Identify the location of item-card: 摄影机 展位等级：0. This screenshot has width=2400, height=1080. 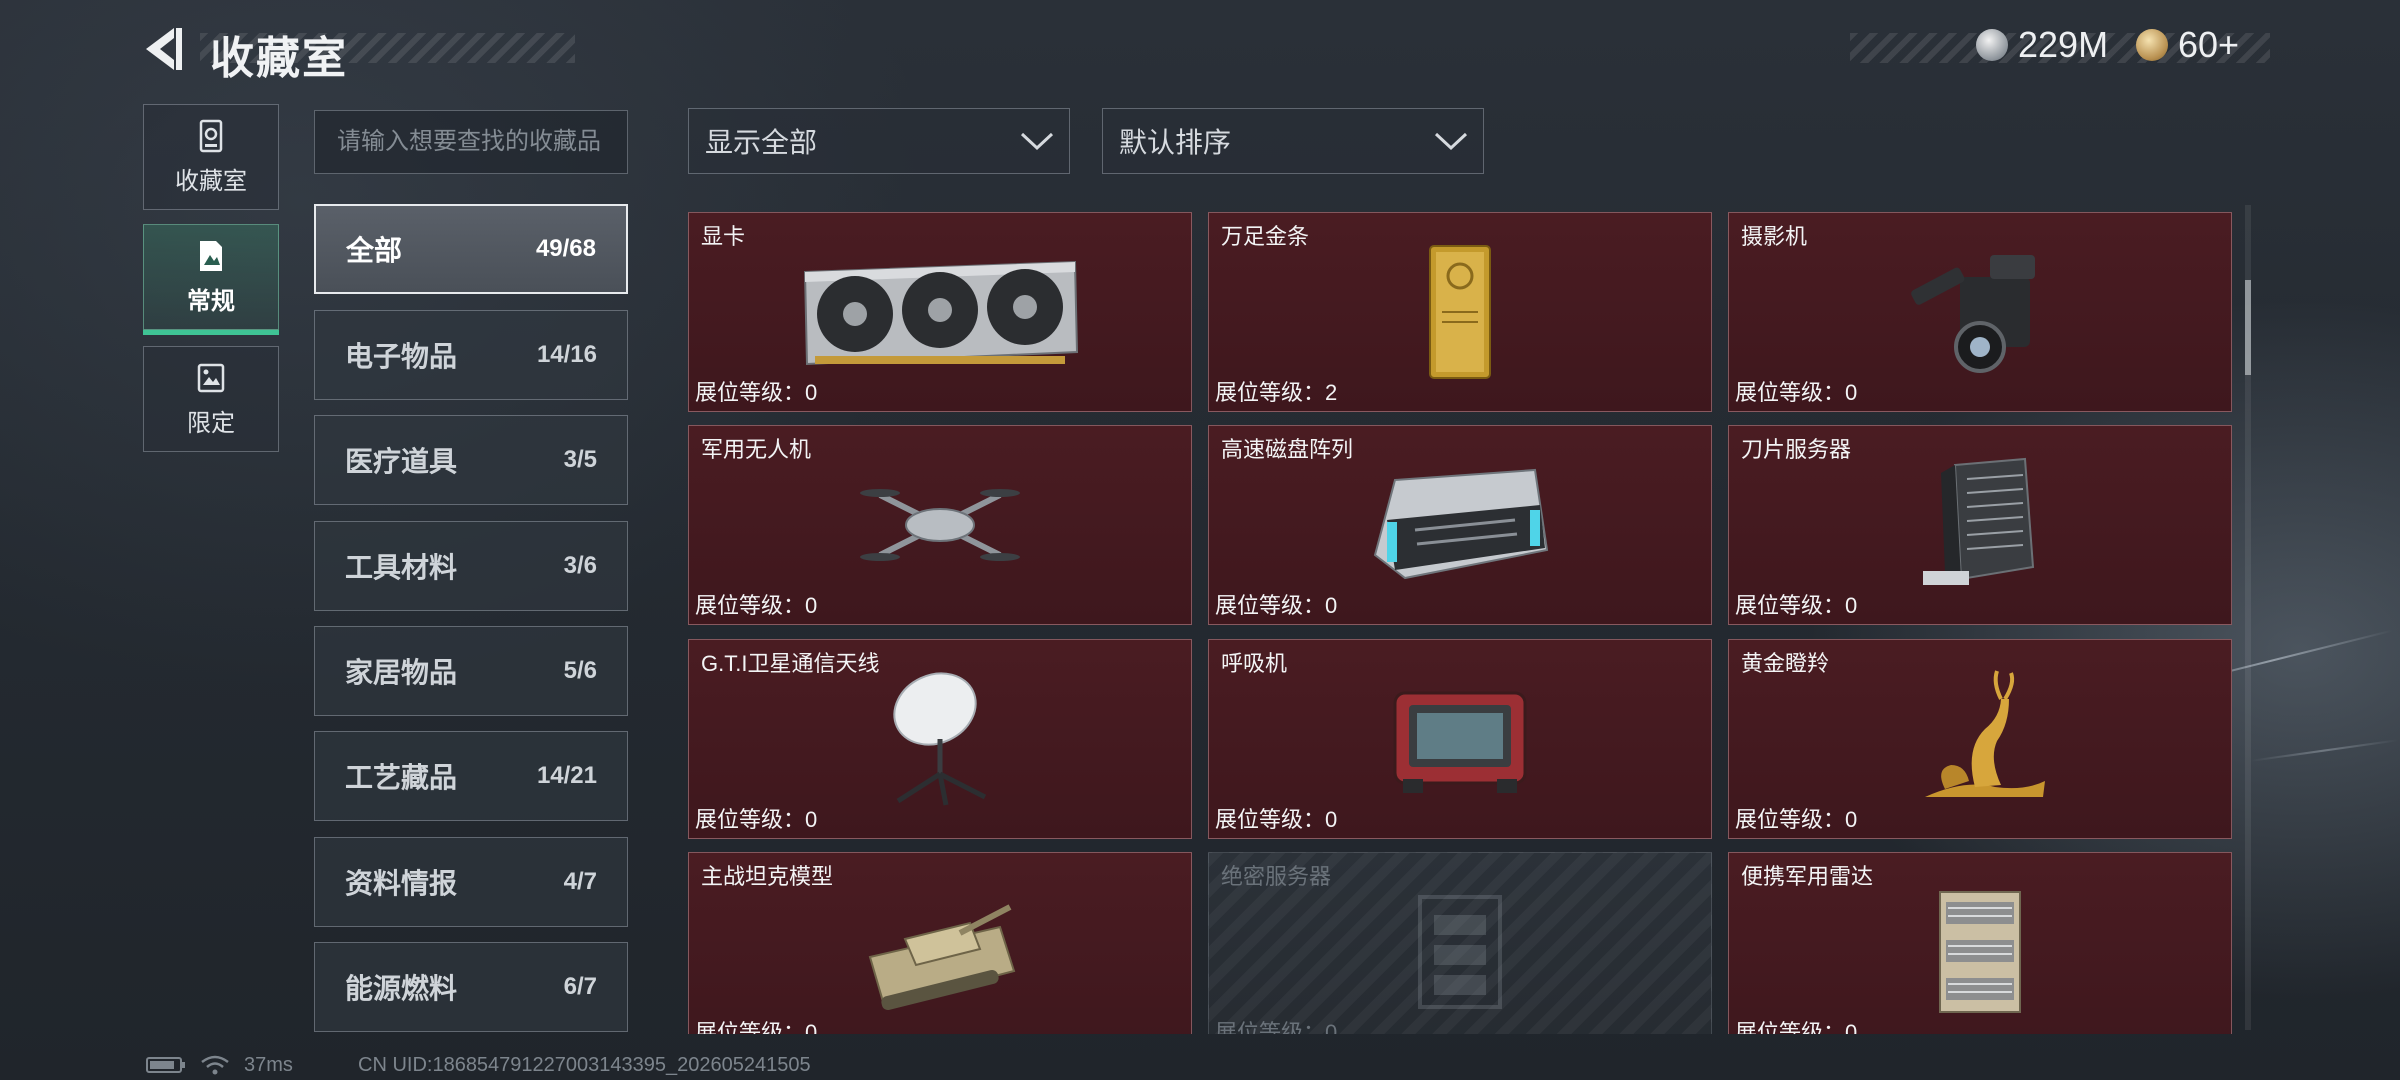
(1980, 312).